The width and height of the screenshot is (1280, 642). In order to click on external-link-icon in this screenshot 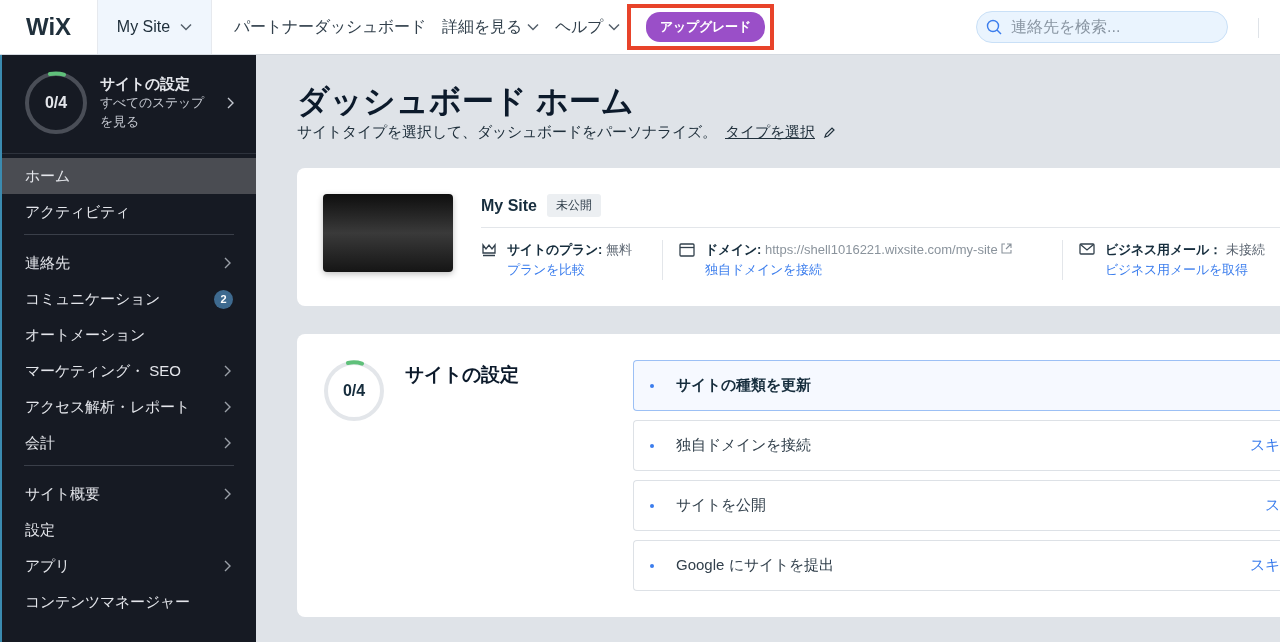, I will do `click(1007, 248)`.